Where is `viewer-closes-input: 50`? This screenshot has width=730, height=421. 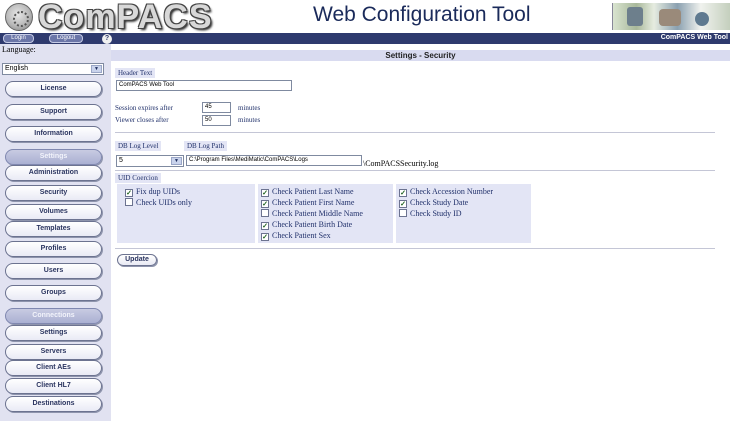 viewer-closes-input: 50 is located at coordinates (216, 120).